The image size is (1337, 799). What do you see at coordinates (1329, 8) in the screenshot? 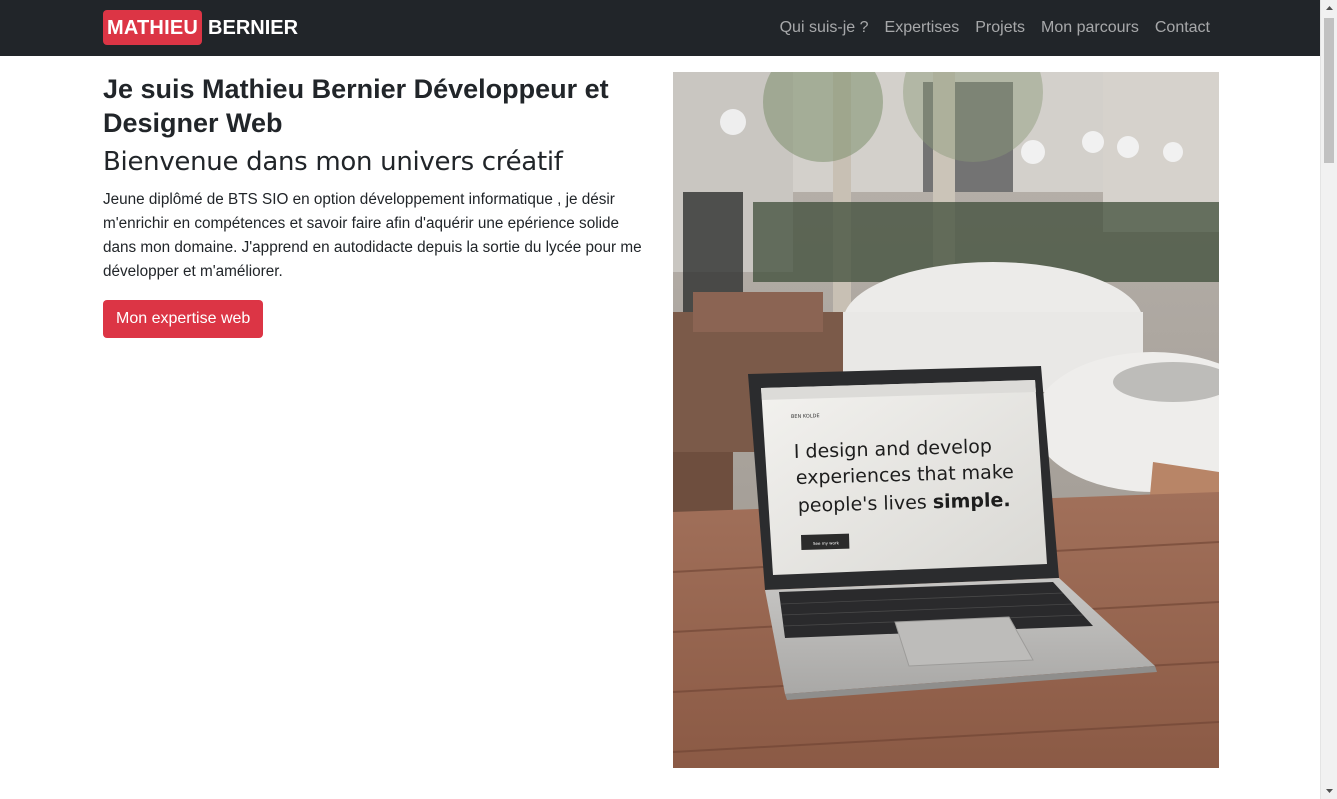
I see `scroll-up-arrow-icon` at bounding box center [1329, 8].